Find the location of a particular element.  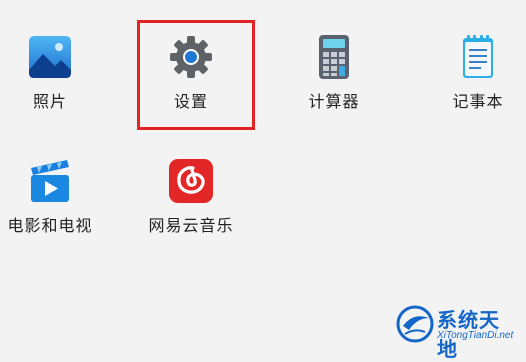

app-label-netease-music: 网易云音乐 is located at coordinates (191, 225).